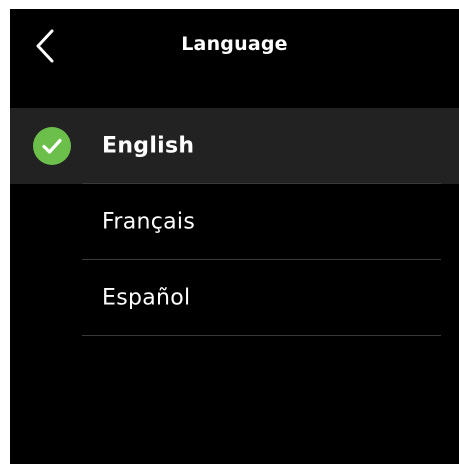 Image resolution: width=459 pixels, height=464 pixels. Describe the element at coordinates (149, 222) in the screenshot. I see `language-label: Français` at that location.